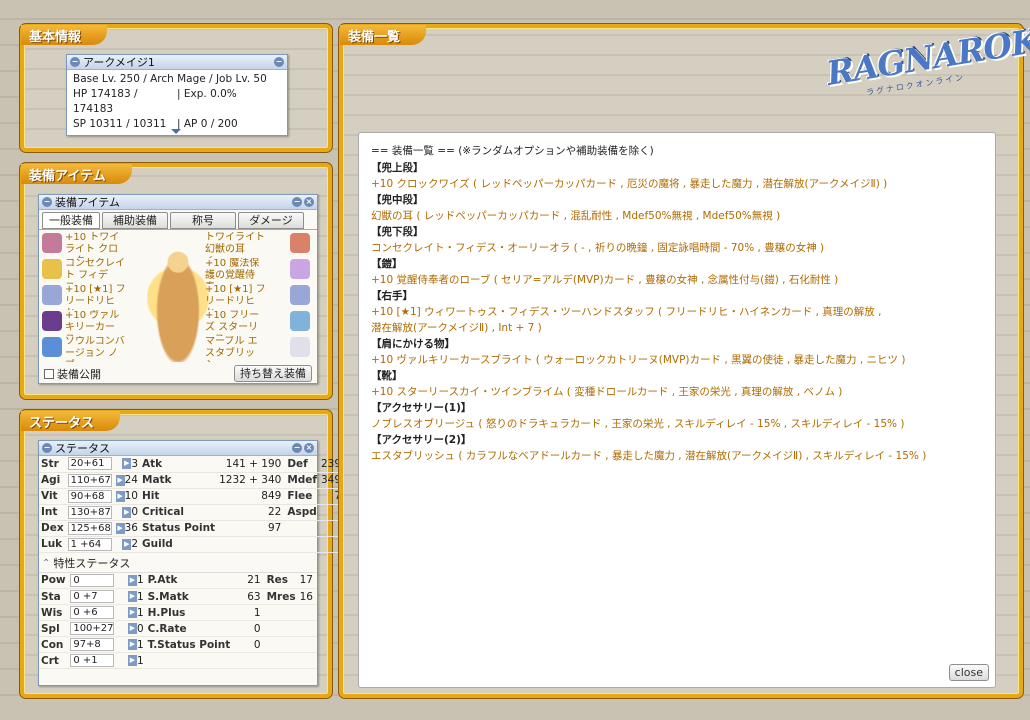 This screenshot has height=720, width=1030. I want to click on tab-damage: ダメージ, so click(271, 220).